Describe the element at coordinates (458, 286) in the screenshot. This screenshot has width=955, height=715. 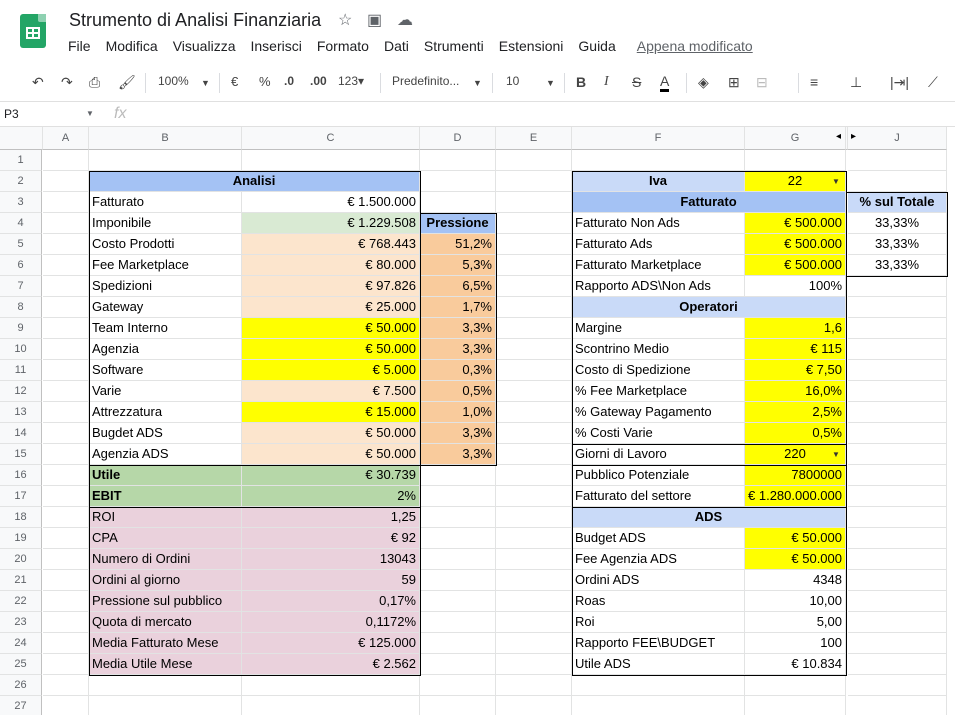
I see `cell-d7: 6,5%` at that location.